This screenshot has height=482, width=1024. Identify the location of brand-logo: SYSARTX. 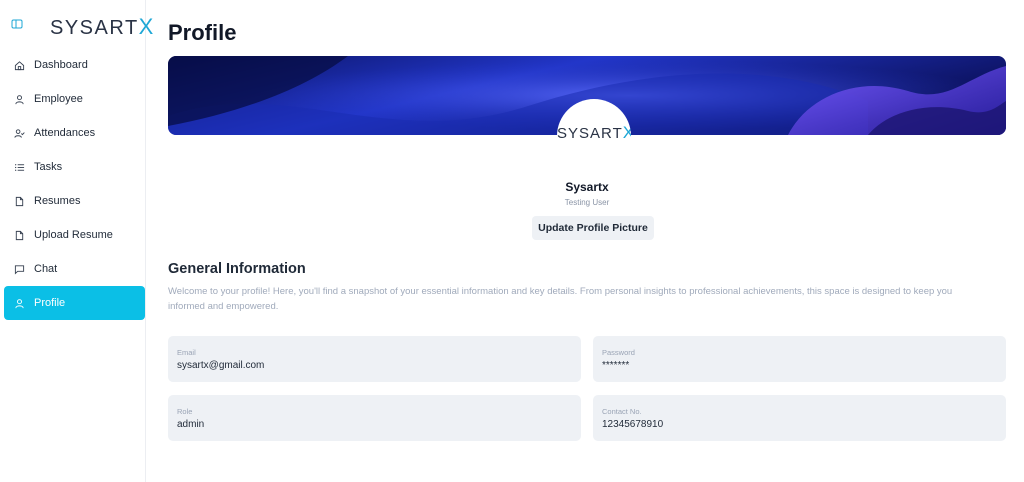
(102, 27).